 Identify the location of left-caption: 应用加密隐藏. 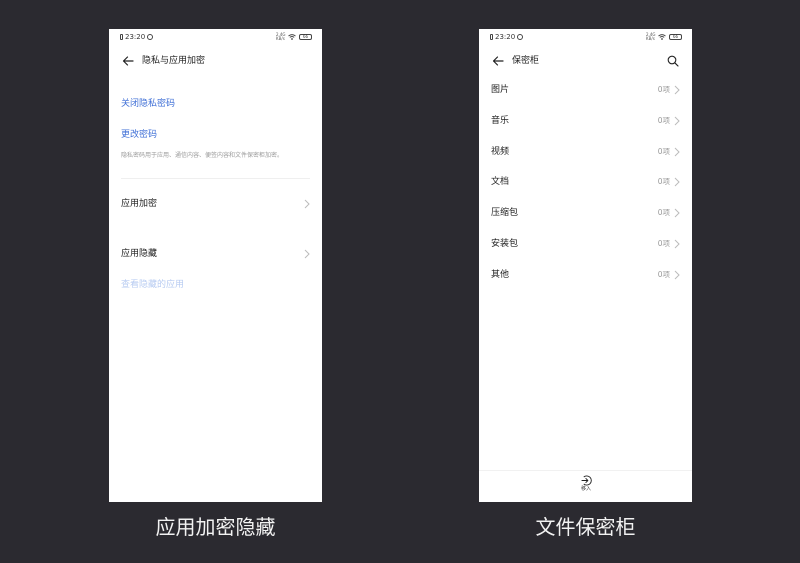
(215, 527).